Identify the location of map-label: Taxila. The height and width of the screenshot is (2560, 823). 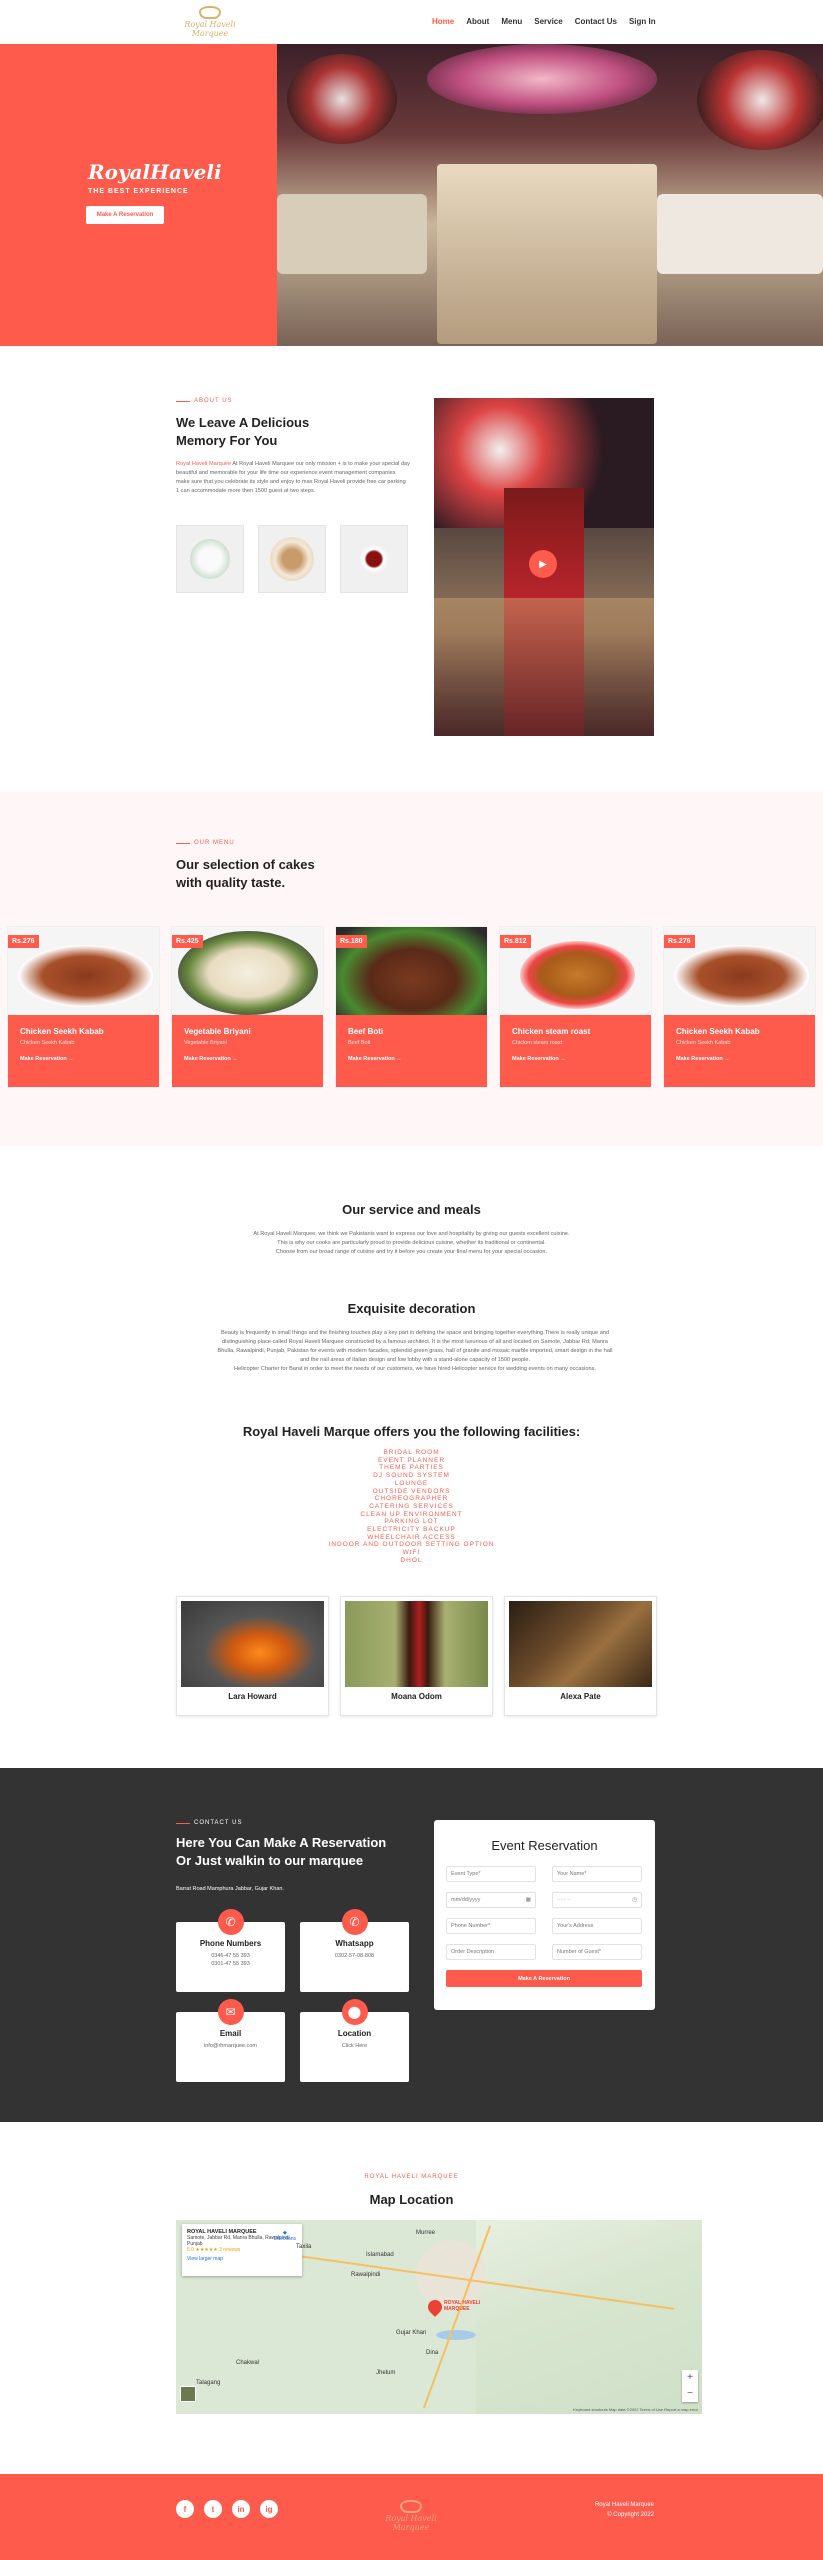
(304, 2247).